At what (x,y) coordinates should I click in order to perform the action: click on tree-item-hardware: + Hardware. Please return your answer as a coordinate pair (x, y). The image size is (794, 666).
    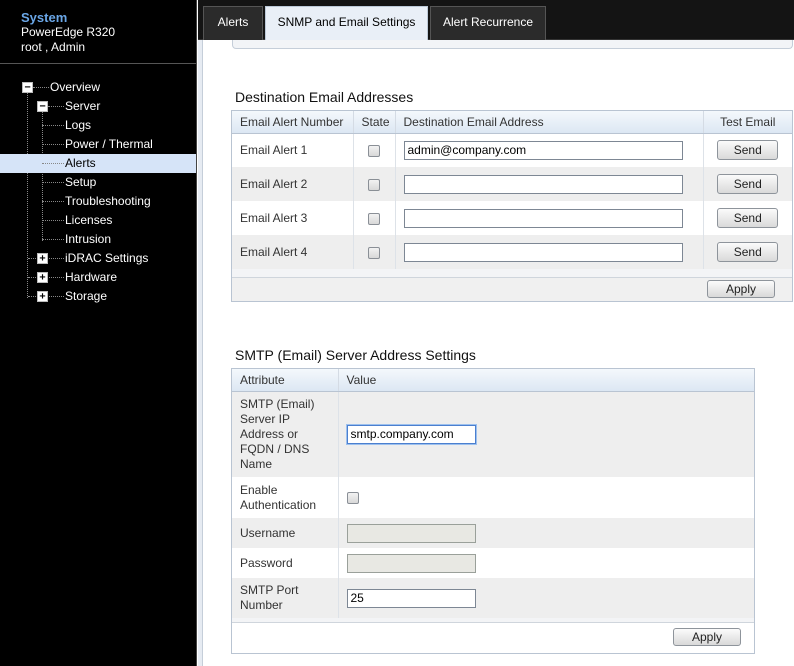
    Looking at the image, I should click on (98, 277).